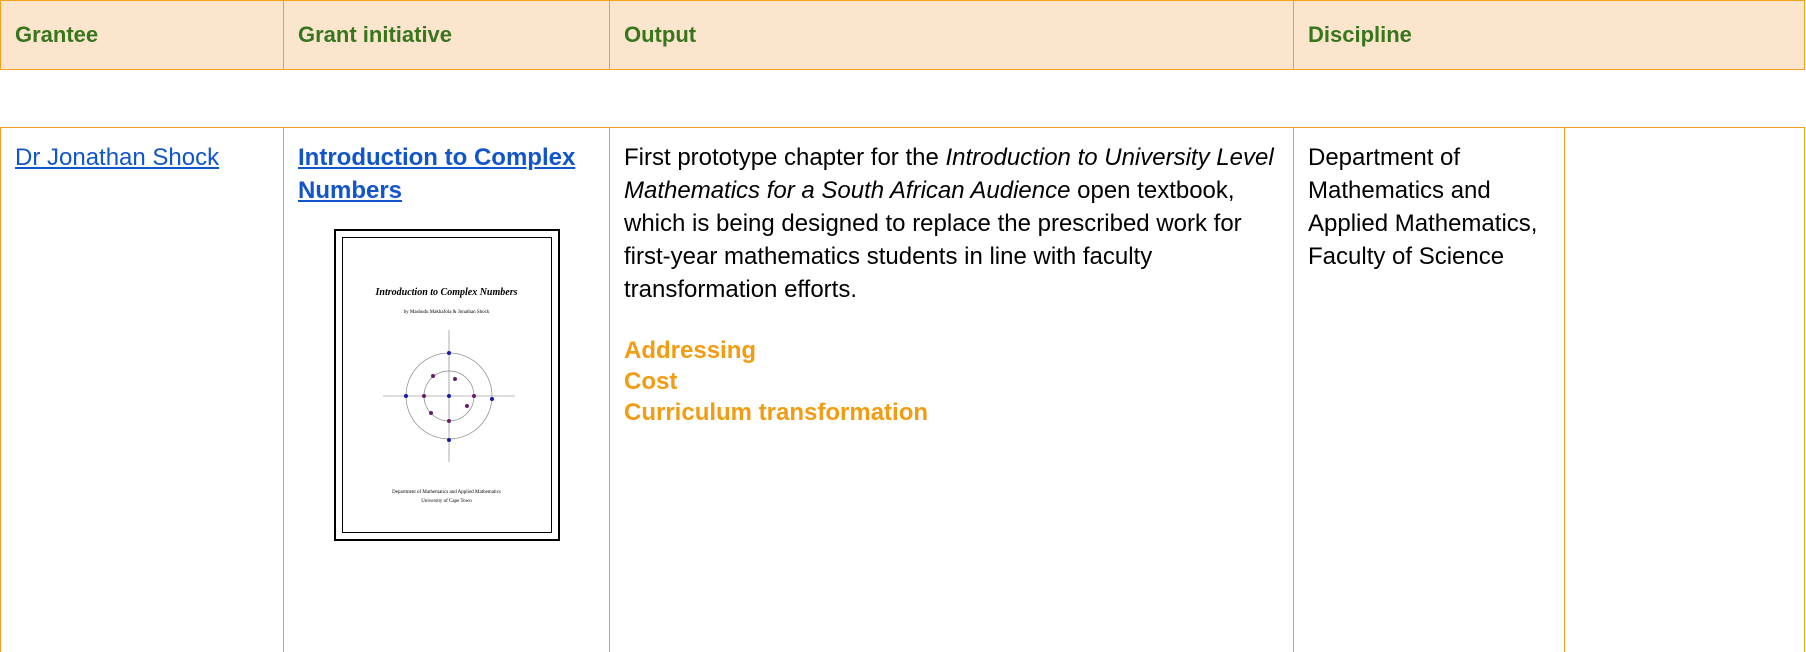 The height and width of the screenshot is (652, 1806). What do you see at coordinates (447, 501) in the screenshot?
I see `cover-university-line: University of Cape Town` at bounding box center [447, 501].